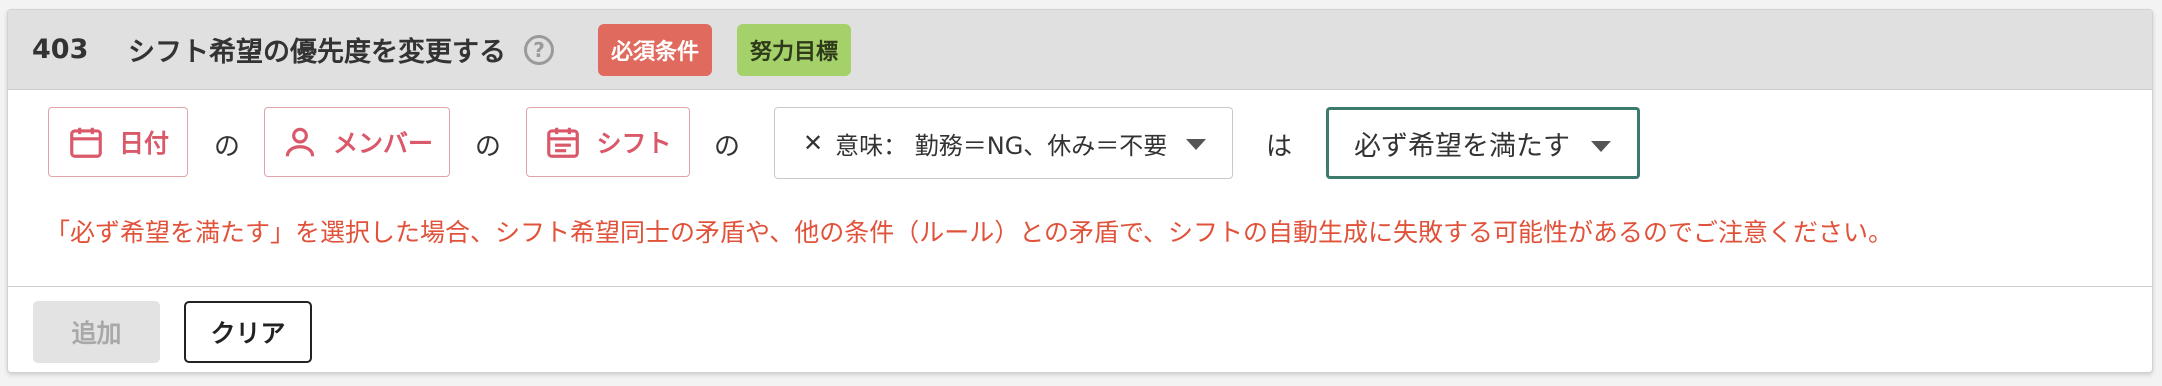 The height and width of the screenshot is (386, 2162). I want to click on question-circle-icon: ?, so click(539, 49).